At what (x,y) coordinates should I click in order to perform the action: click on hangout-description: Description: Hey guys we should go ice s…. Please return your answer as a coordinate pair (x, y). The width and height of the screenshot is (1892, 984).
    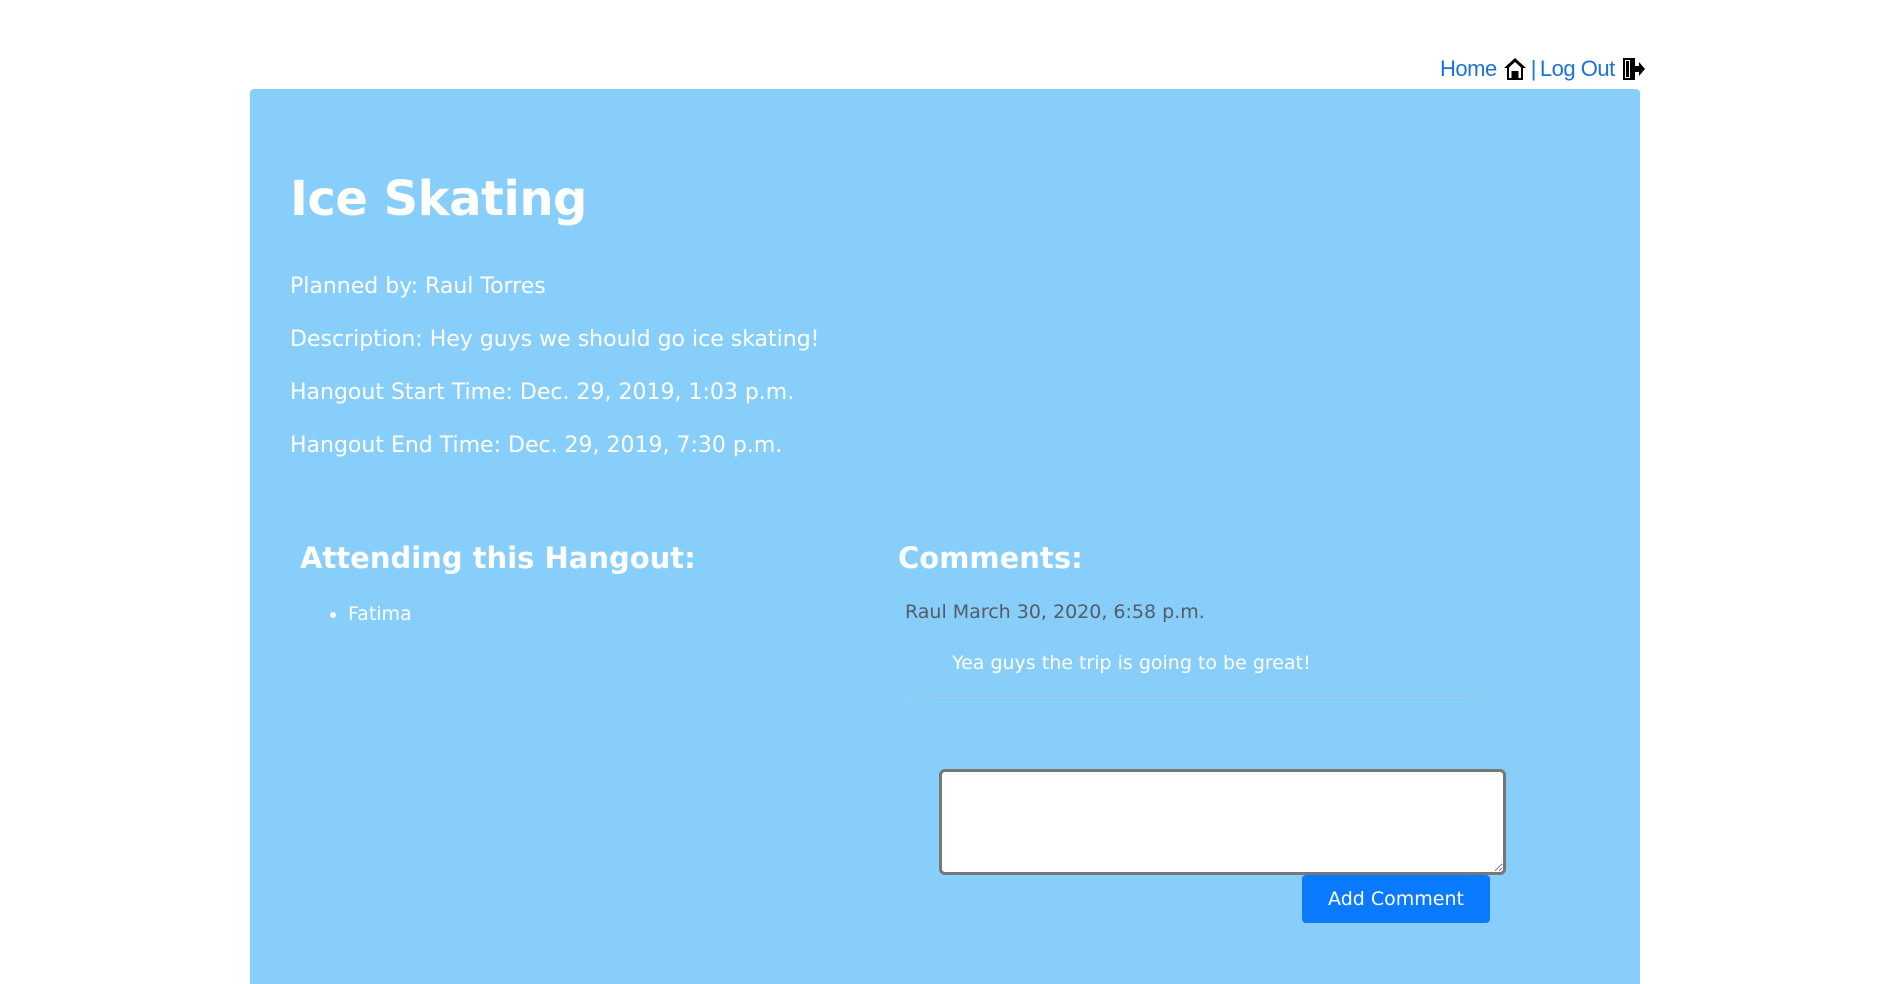
    Looking at the image, I should click on (555, 339).